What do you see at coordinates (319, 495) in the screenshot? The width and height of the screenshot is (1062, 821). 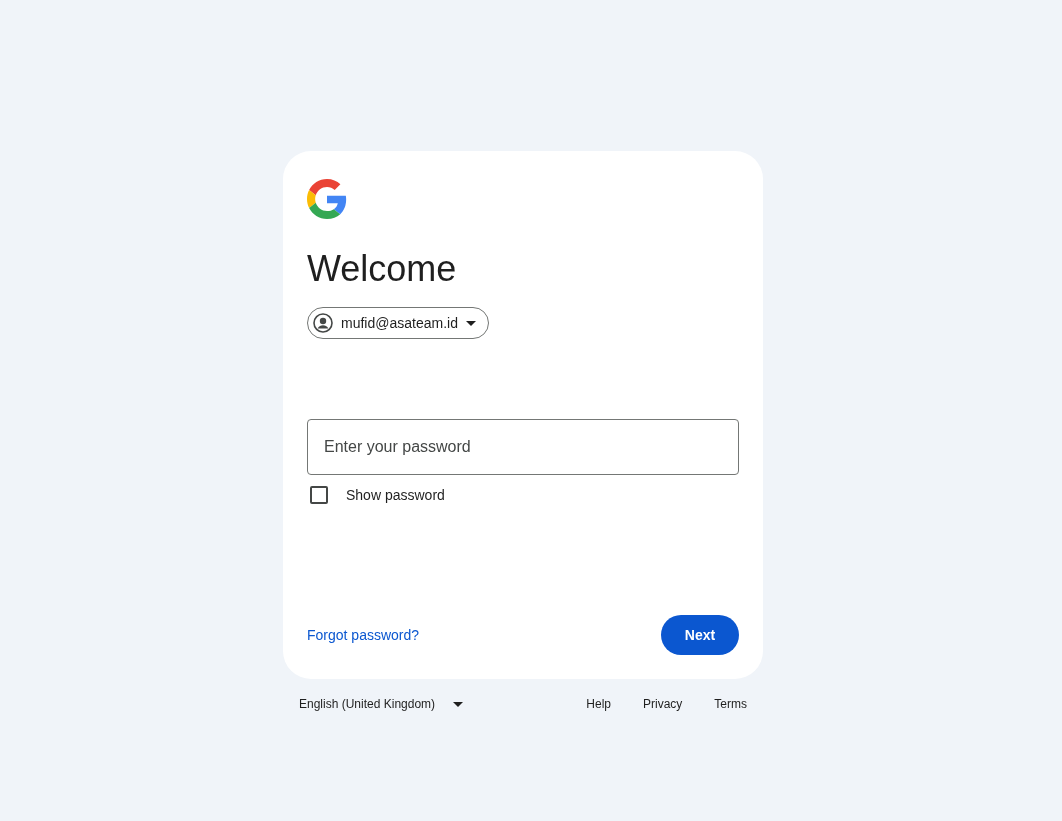 I see `show-password-checkbox` at bounding box center [319, 495].